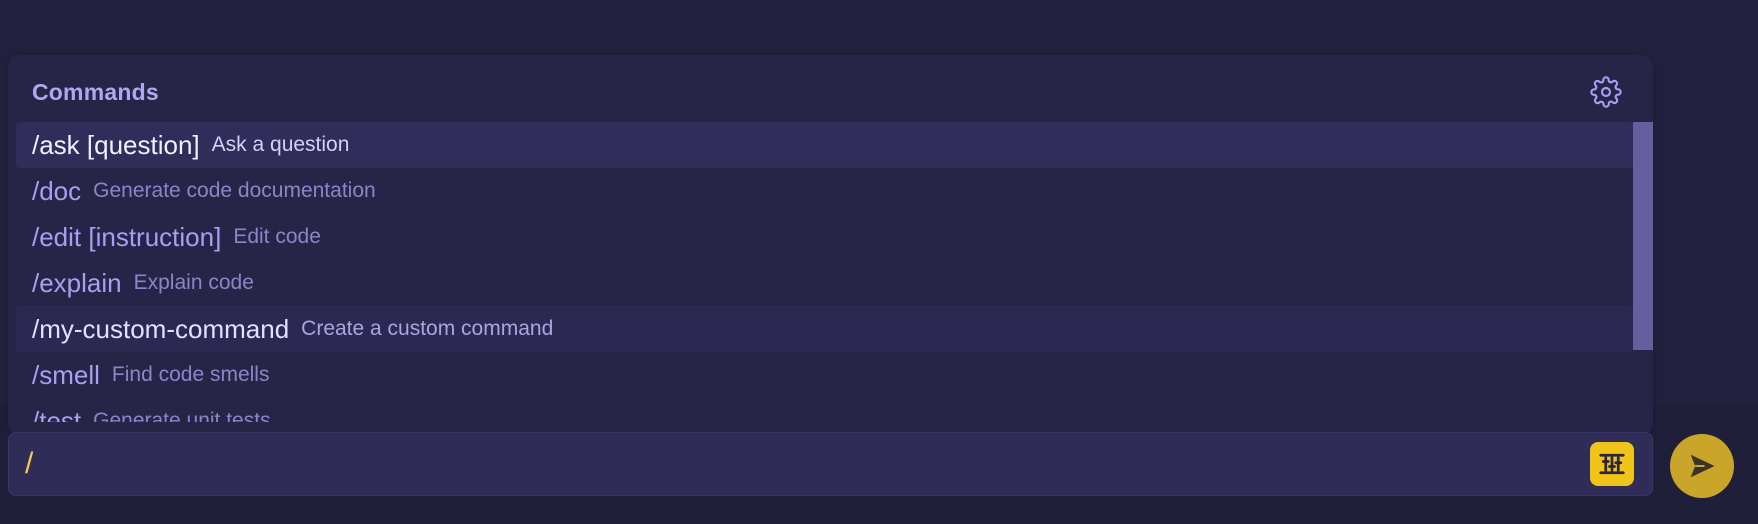  Describe the element at coordinates (825, 375) in the screenshot. I see `command-item-smell: /smell Find code smells` at that location.